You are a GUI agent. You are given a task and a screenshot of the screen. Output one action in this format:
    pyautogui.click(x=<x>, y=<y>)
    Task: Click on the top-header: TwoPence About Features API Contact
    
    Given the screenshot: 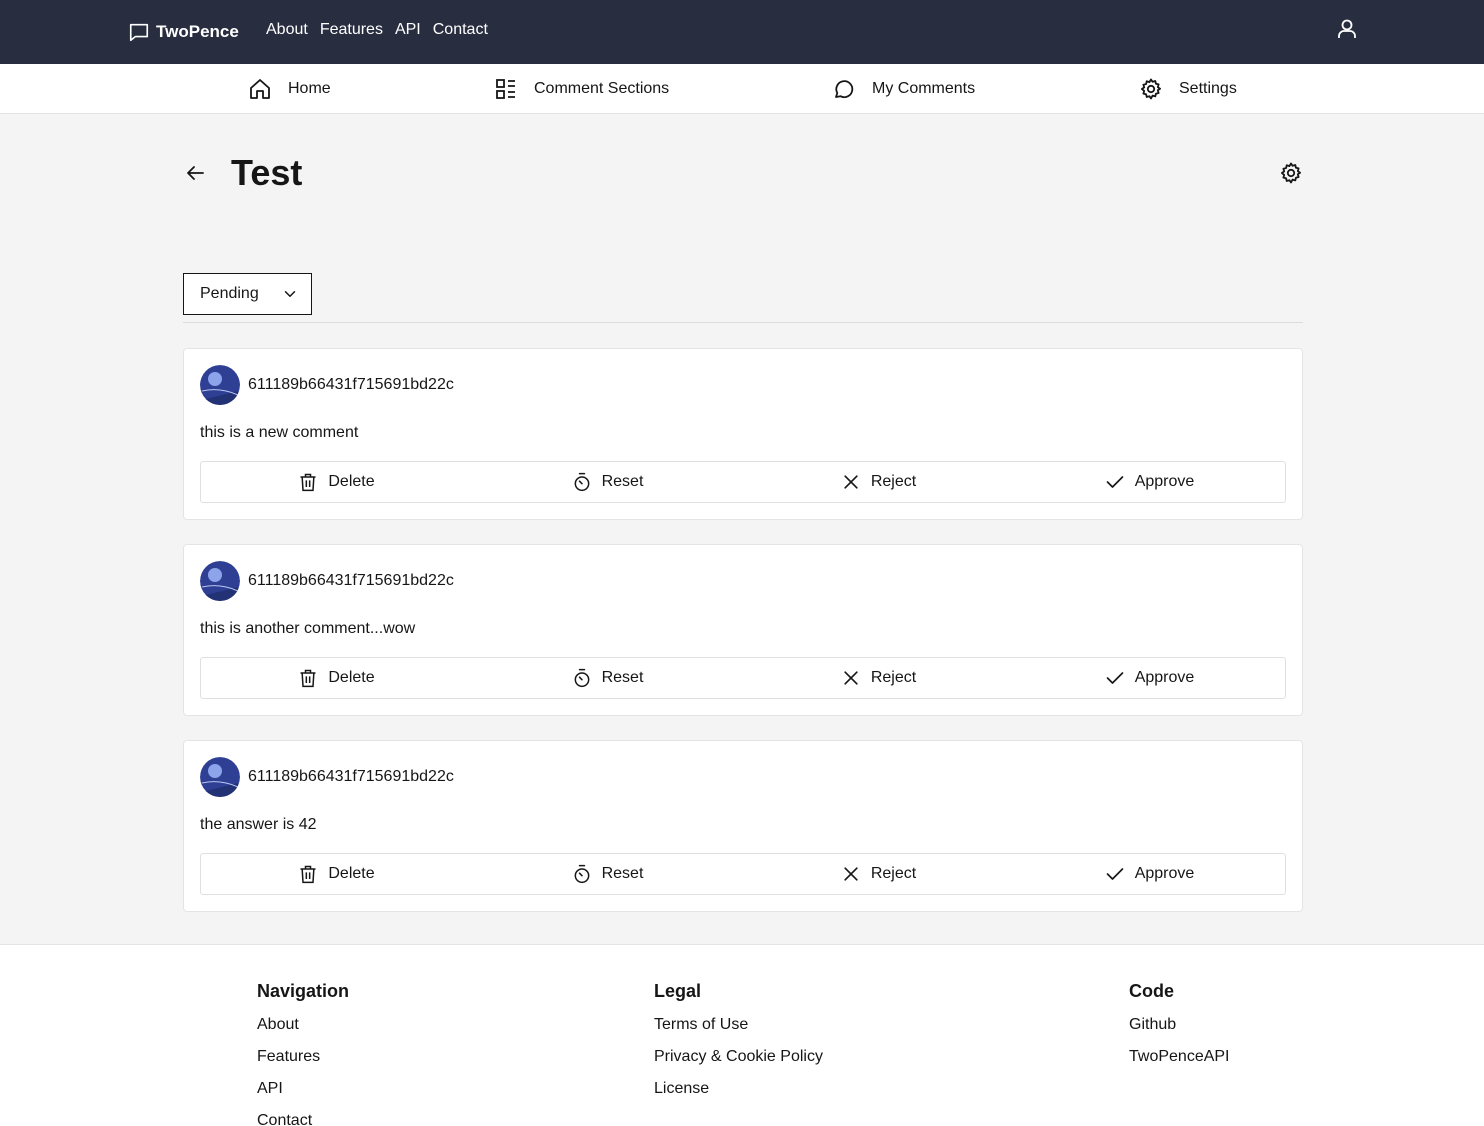 What is the action you would take?
    pyautogui.click(x=742, y=32)
    